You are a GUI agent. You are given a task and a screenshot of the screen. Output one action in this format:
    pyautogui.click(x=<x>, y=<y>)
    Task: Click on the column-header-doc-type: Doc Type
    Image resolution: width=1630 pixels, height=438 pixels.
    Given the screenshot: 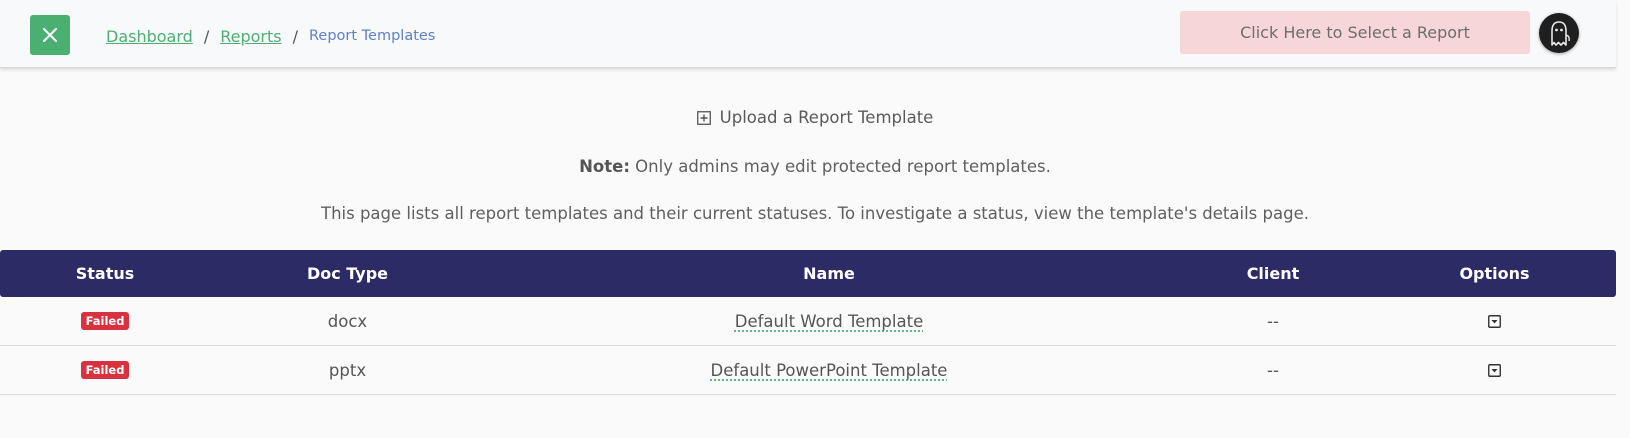 What is the action you would take?
    pyautogui.click(x=347, y=273)
    